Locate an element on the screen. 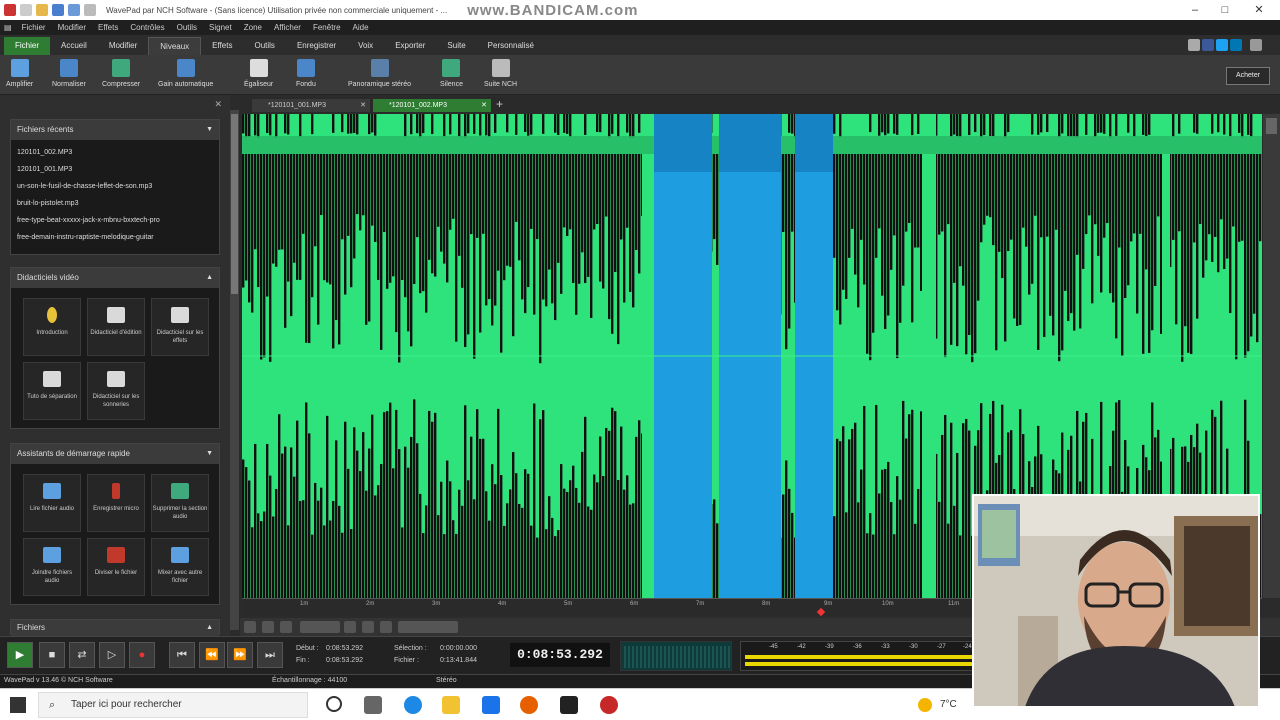  edge-icon is located at coordinates (413, 705).